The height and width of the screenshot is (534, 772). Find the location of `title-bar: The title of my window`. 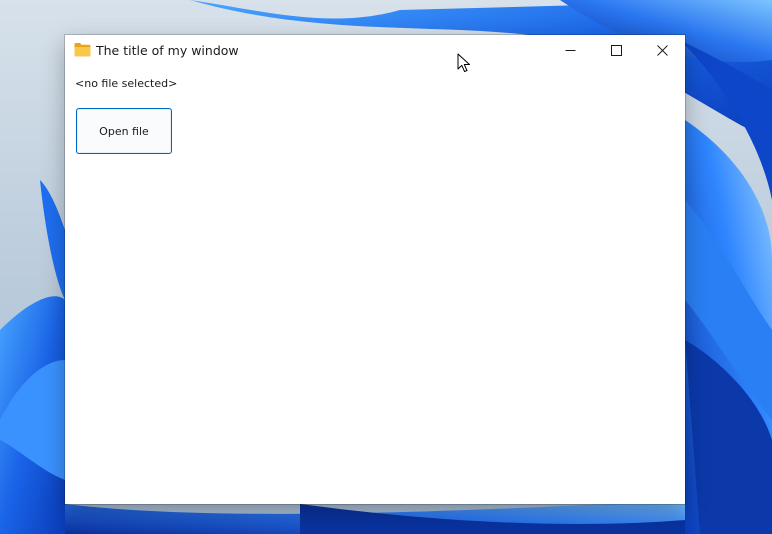

title-bar: The title of my window is located at coordinates (375, 50).